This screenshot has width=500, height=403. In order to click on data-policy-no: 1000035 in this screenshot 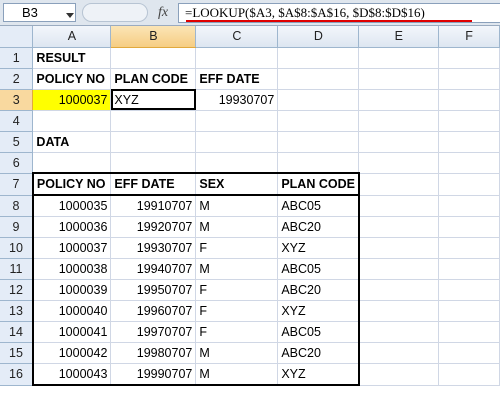, I will do `click(71, 206)`.